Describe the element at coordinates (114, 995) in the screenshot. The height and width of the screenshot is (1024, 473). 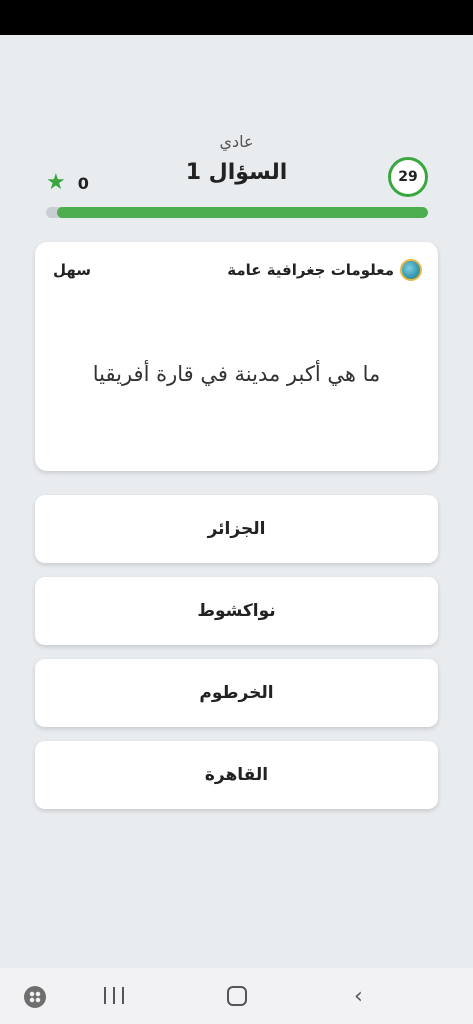
I see `recent-apps-icon` at that location.